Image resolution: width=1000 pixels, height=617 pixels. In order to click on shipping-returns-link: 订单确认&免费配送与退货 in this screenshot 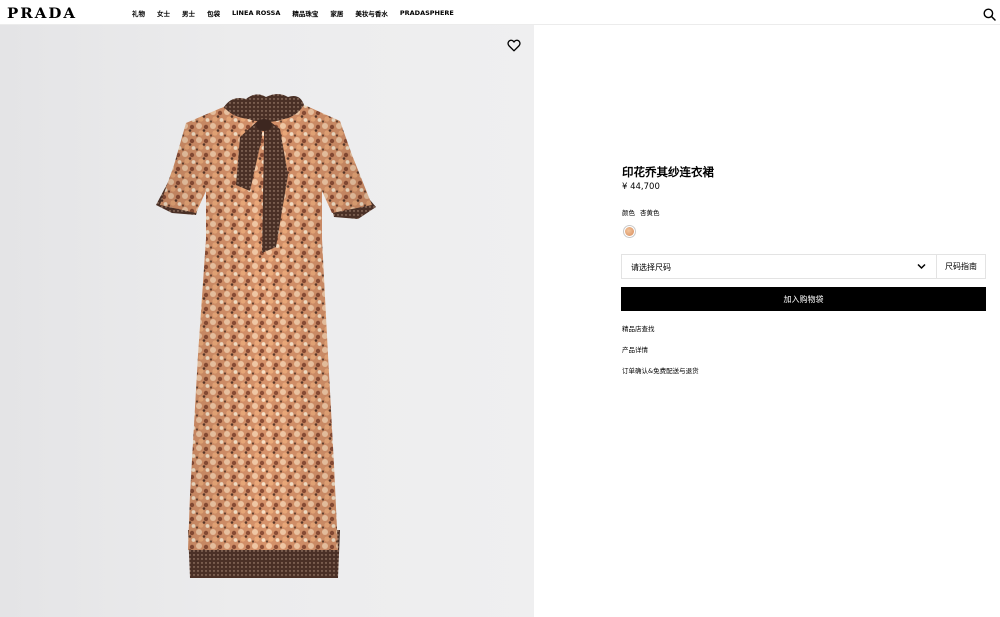, I will do `click(660, 370)`.